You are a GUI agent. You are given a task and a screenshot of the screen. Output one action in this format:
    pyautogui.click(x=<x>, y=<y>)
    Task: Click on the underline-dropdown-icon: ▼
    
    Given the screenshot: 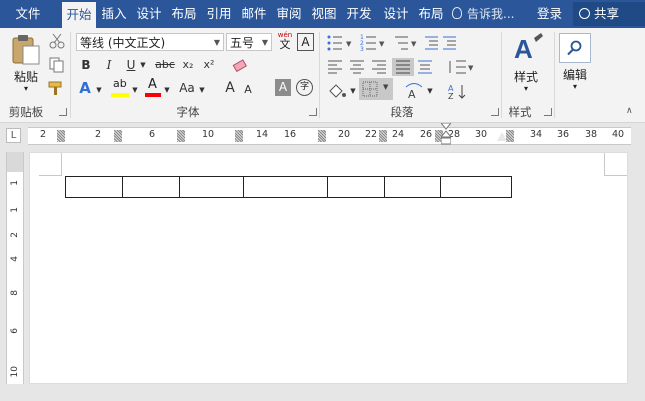 What is the action you would take?
    pyautogui.click(x=143, y=65)
    